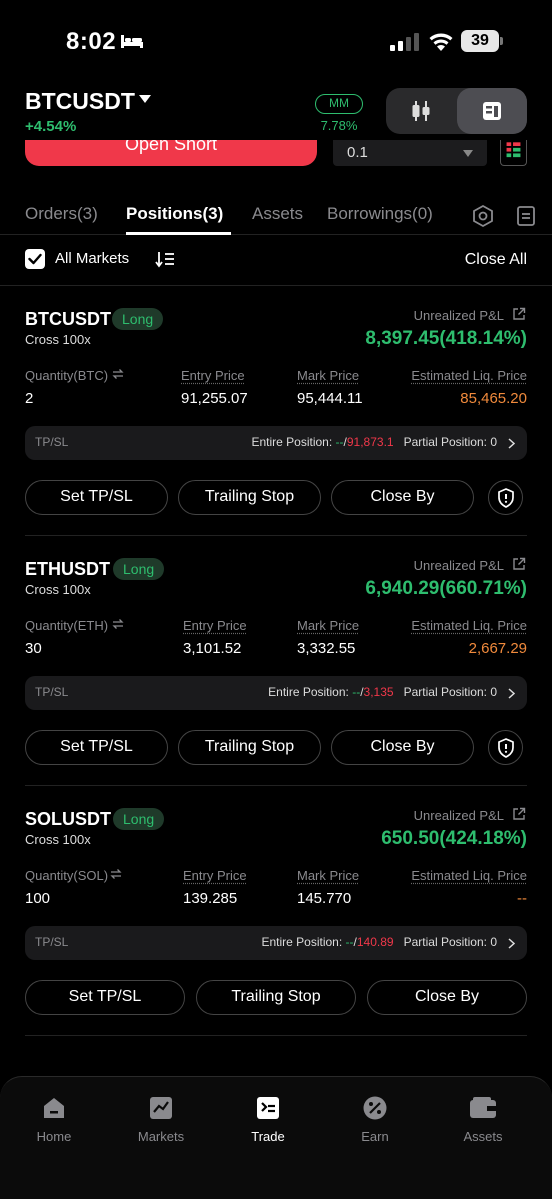  What do you see at coordinates (483, 216) in the screenshot?
I see `settings-hexagon-icon` at bounding box center [483, 216].